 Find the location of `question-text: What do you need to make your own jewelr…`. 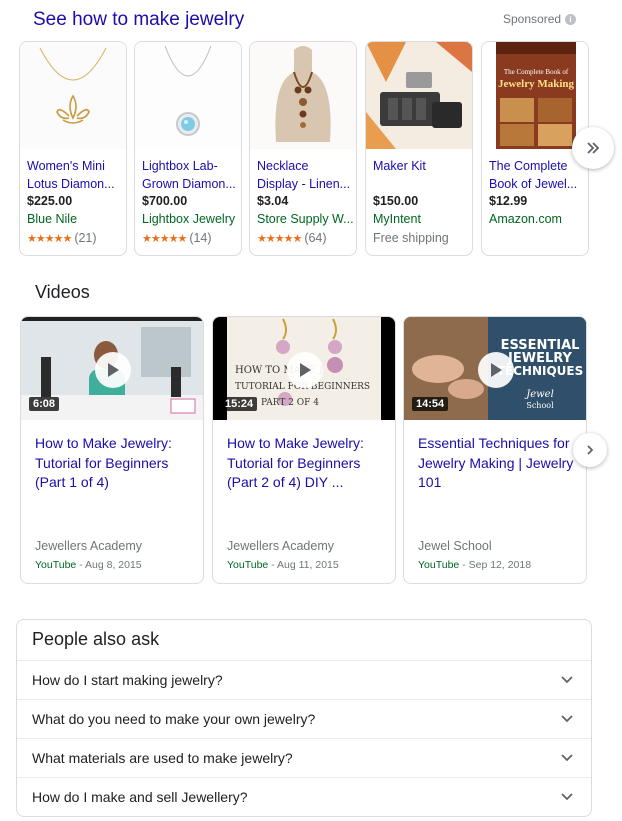

question-text: What do you need to make your own jewelr… is located at coordinates (174, 719).